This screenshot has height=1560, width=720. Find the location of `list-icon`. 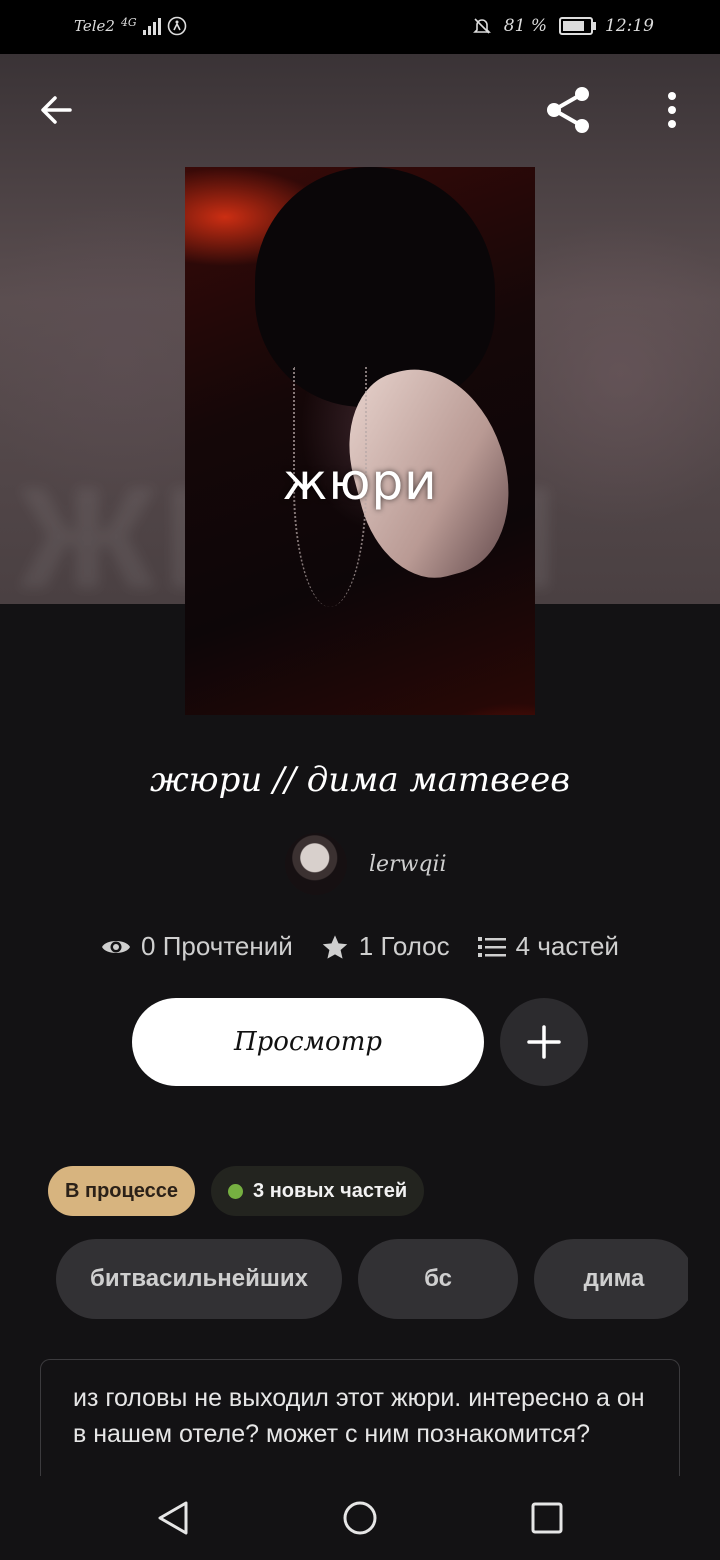

list-icon is located at coordinates (491, 946).